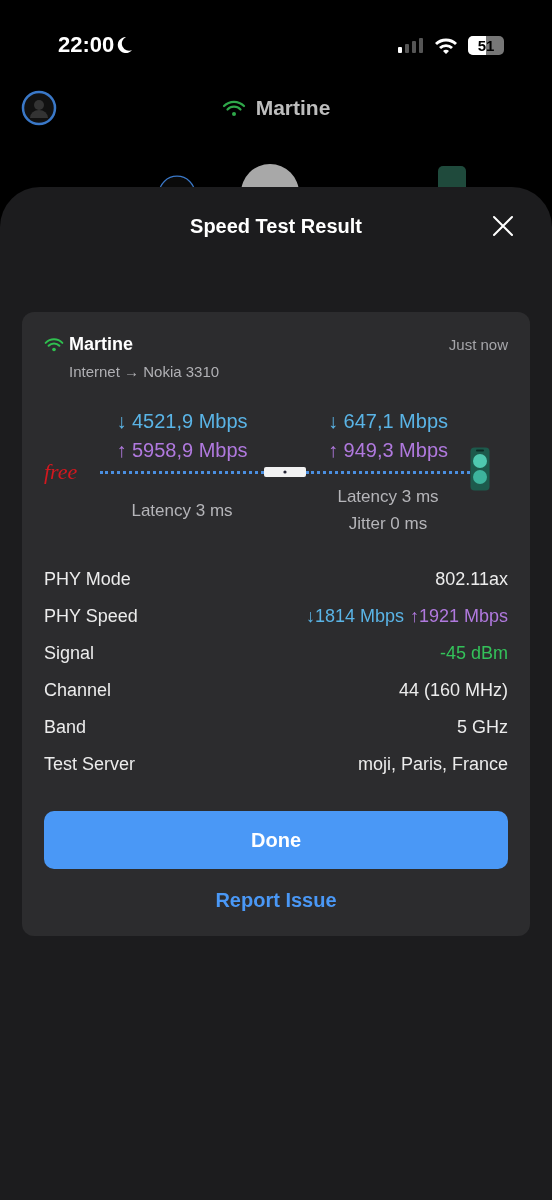 The width and height of the screenshot is (552, 1200). Describe the element at coordinates (486, 45) in the screenshot. I see `battery-icon: 51` at that location.